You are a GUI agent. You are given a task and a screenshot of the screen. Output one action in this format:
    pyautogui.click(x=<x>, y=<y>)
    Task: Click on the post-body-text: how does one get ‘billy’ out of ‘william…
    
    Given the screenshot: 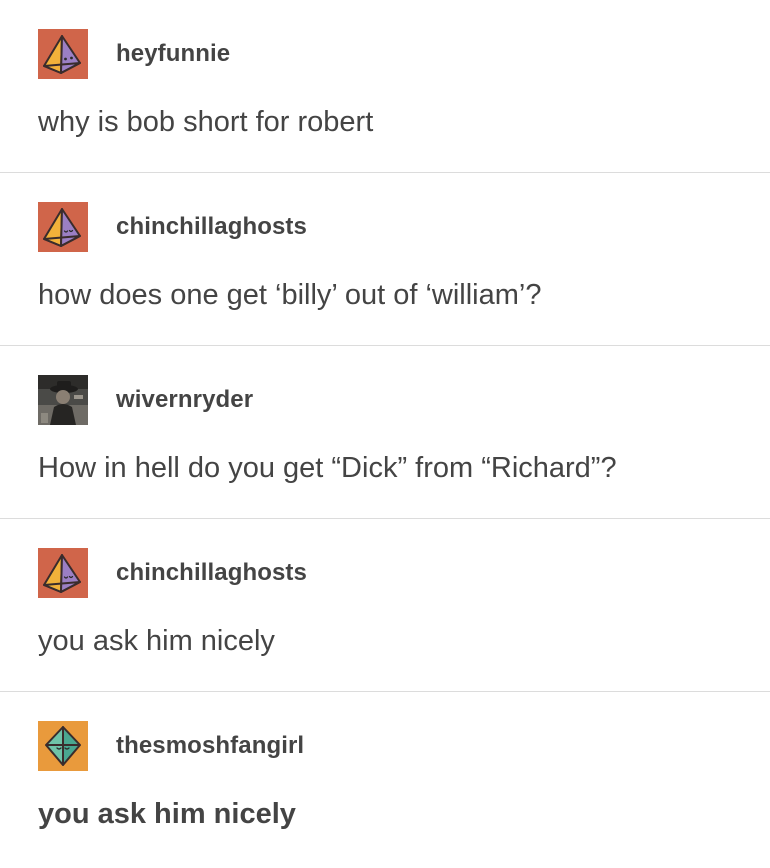 What is the action you would take?
    pyautogui.click(x=290, y=295)
    